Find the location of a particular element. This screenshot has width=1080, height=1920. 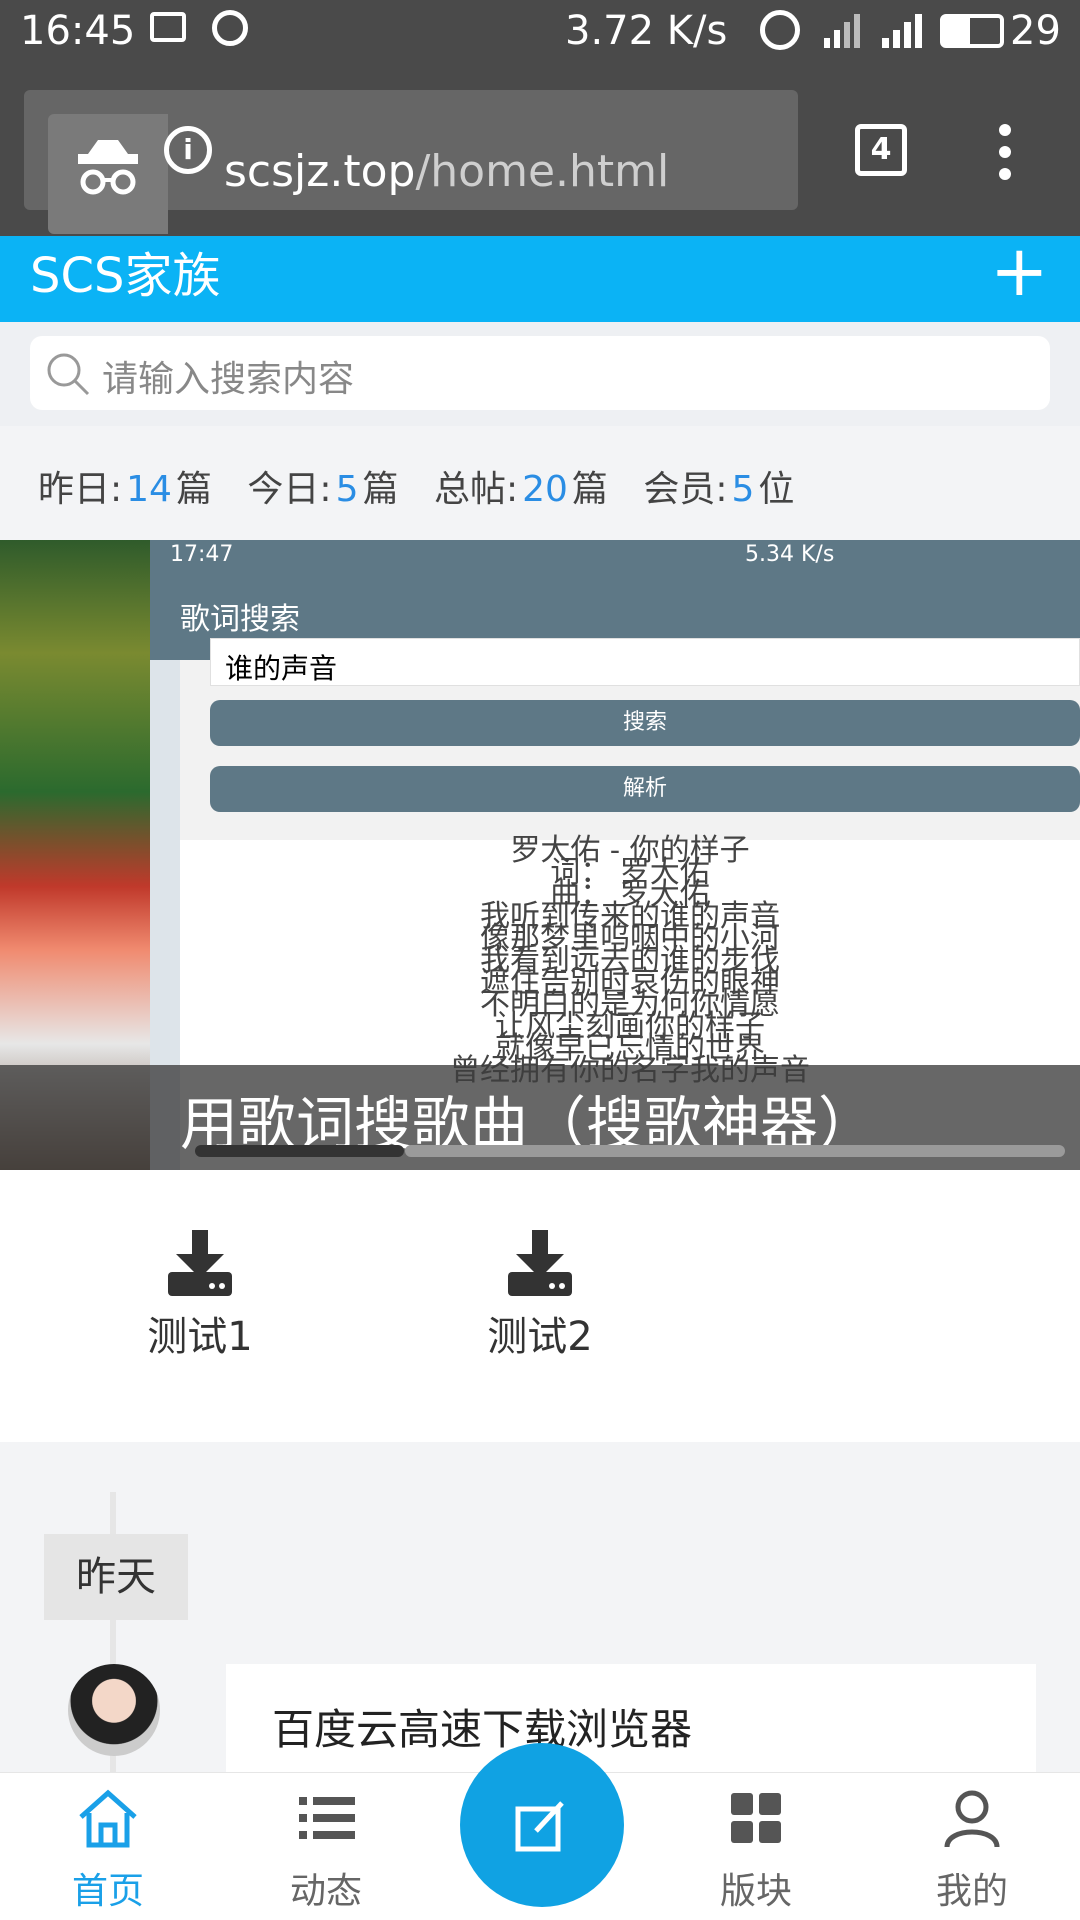

compose-icon is located at coordinates (539, 1826).